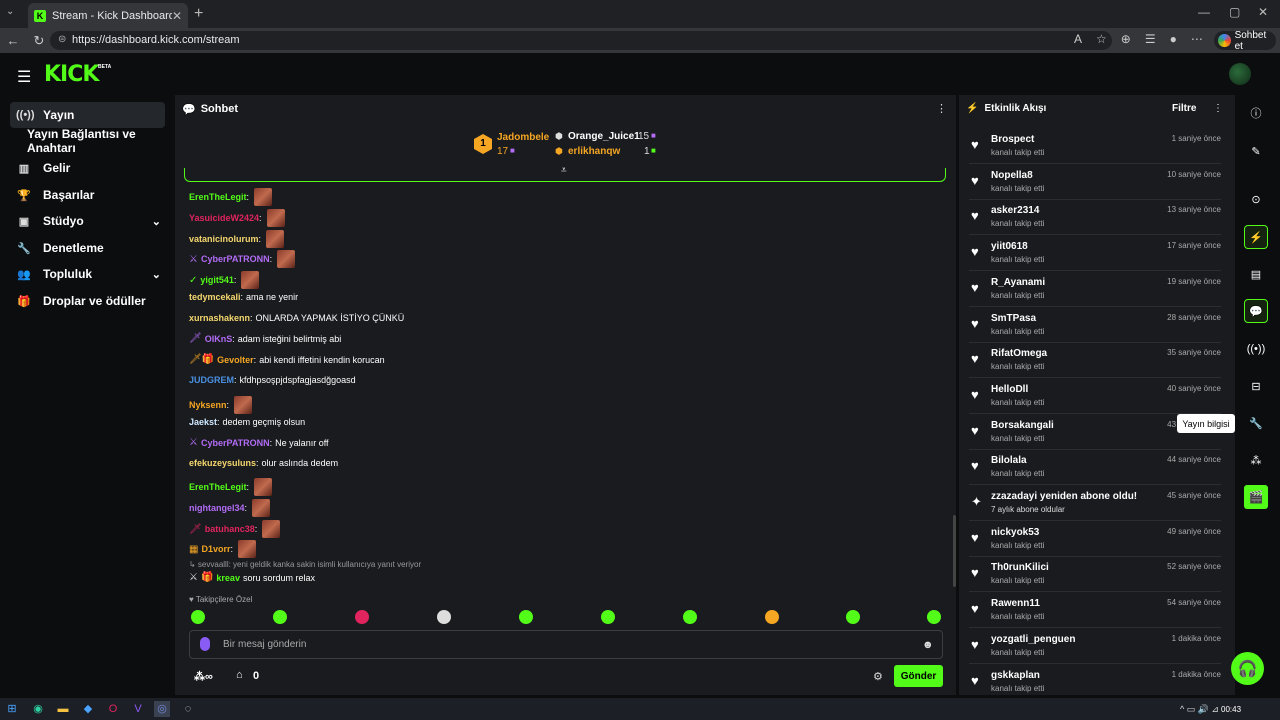 Image resolution: width=1280 pixels, height=720 pixels. Describe the element at coordinates (88, 709) in the screenshot. I see `store-icon: ◆` at that location.